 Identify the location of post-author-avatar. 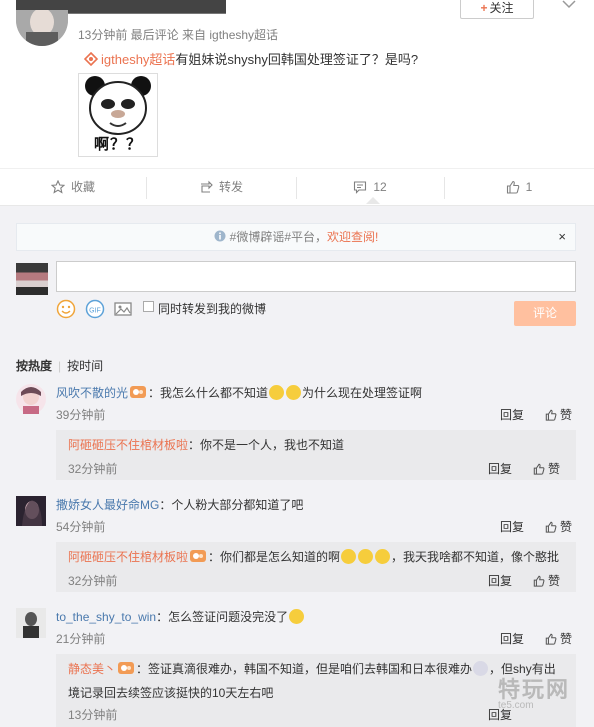
(42, 28).